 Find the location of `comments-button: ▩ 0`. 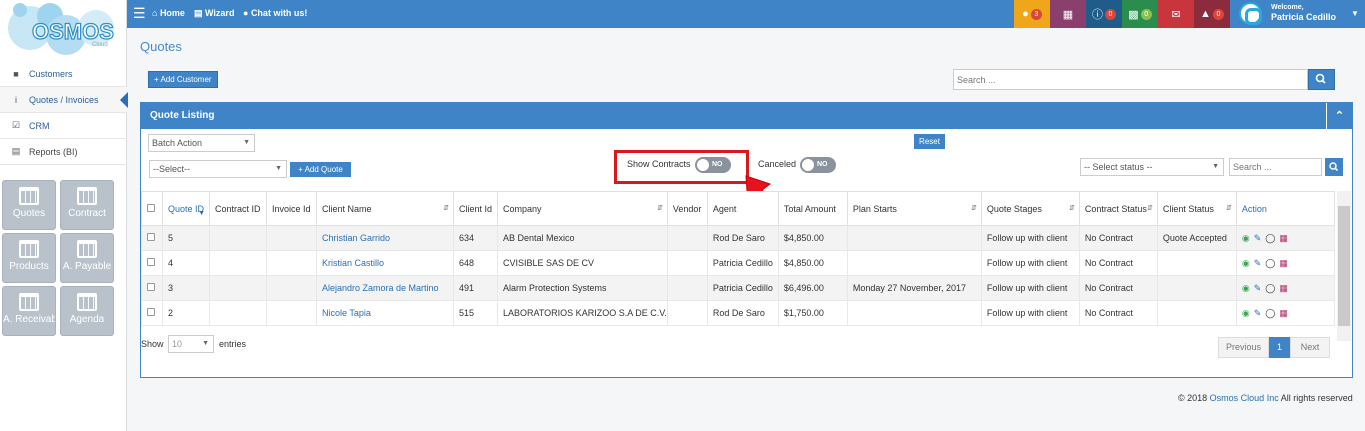

comments-button: ▩ 0 is located at coordinates (1140, 14).